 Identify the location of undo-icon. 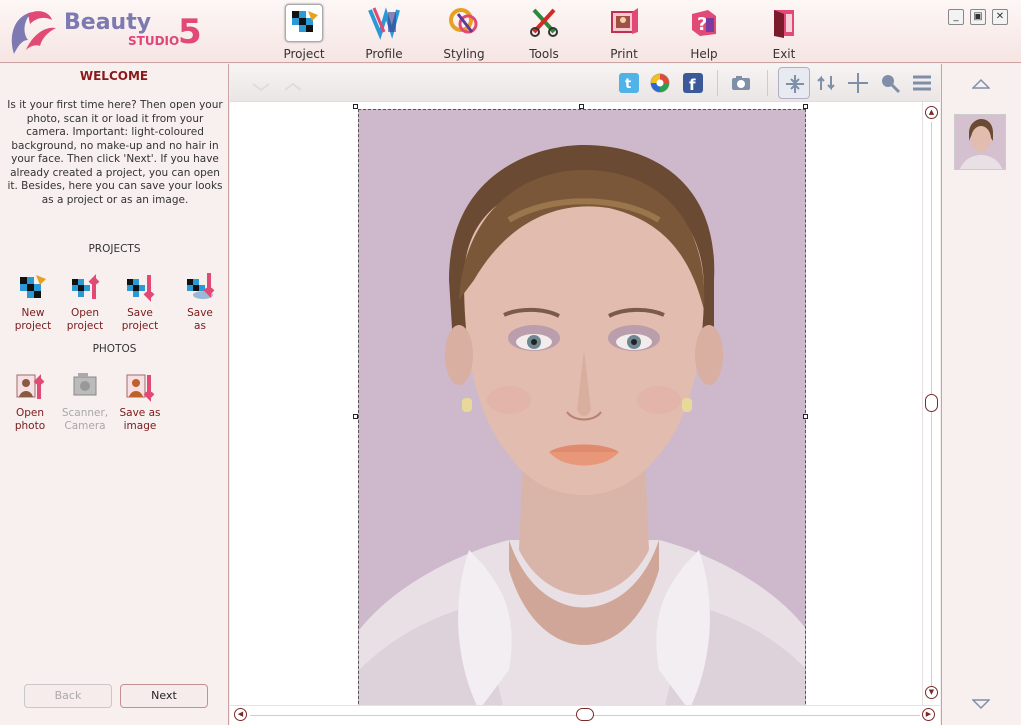
(261, 87).